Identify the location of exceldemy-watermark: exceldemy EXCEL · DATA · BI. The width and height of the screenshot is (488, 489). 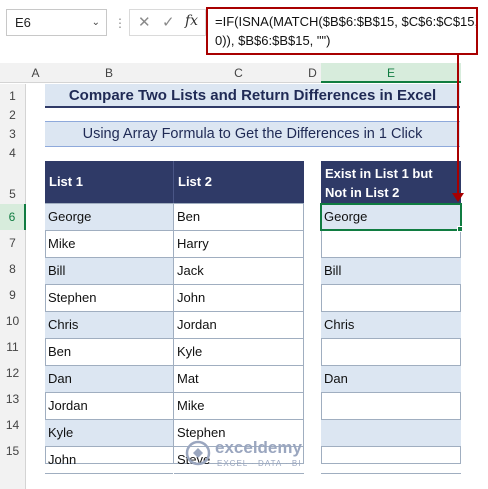
(260, 453).